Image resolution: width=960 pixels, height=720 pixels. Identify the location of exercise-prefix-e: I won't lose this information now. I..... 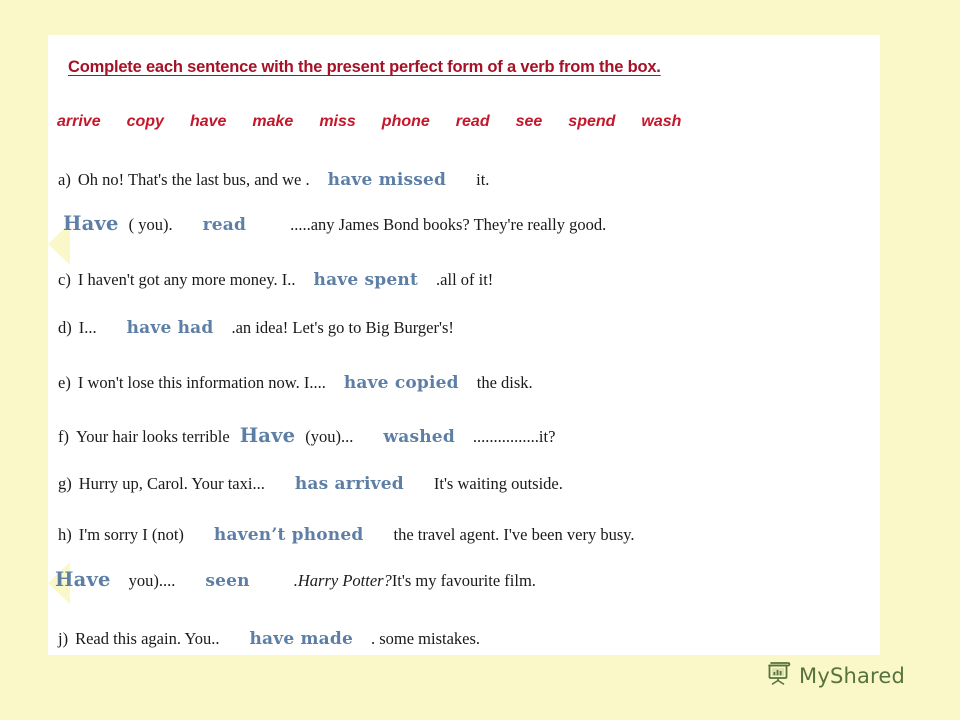
(201, 382).